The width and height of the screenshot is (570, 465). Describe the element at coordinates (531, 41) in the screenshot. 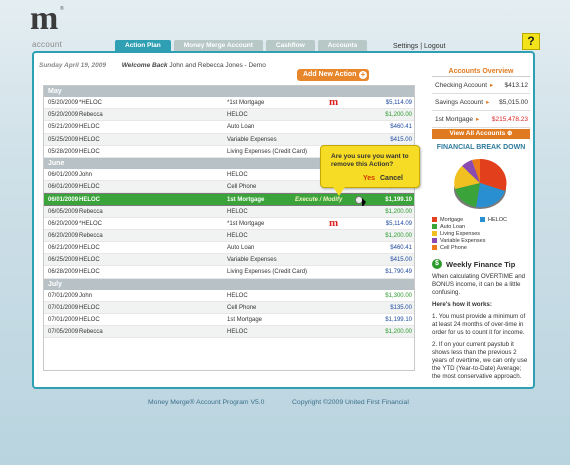

I see `help-icon: ?` at that location.